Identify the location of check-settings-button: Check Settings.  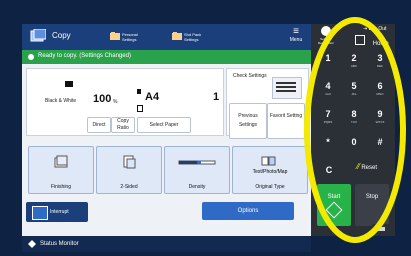
(267, 85).